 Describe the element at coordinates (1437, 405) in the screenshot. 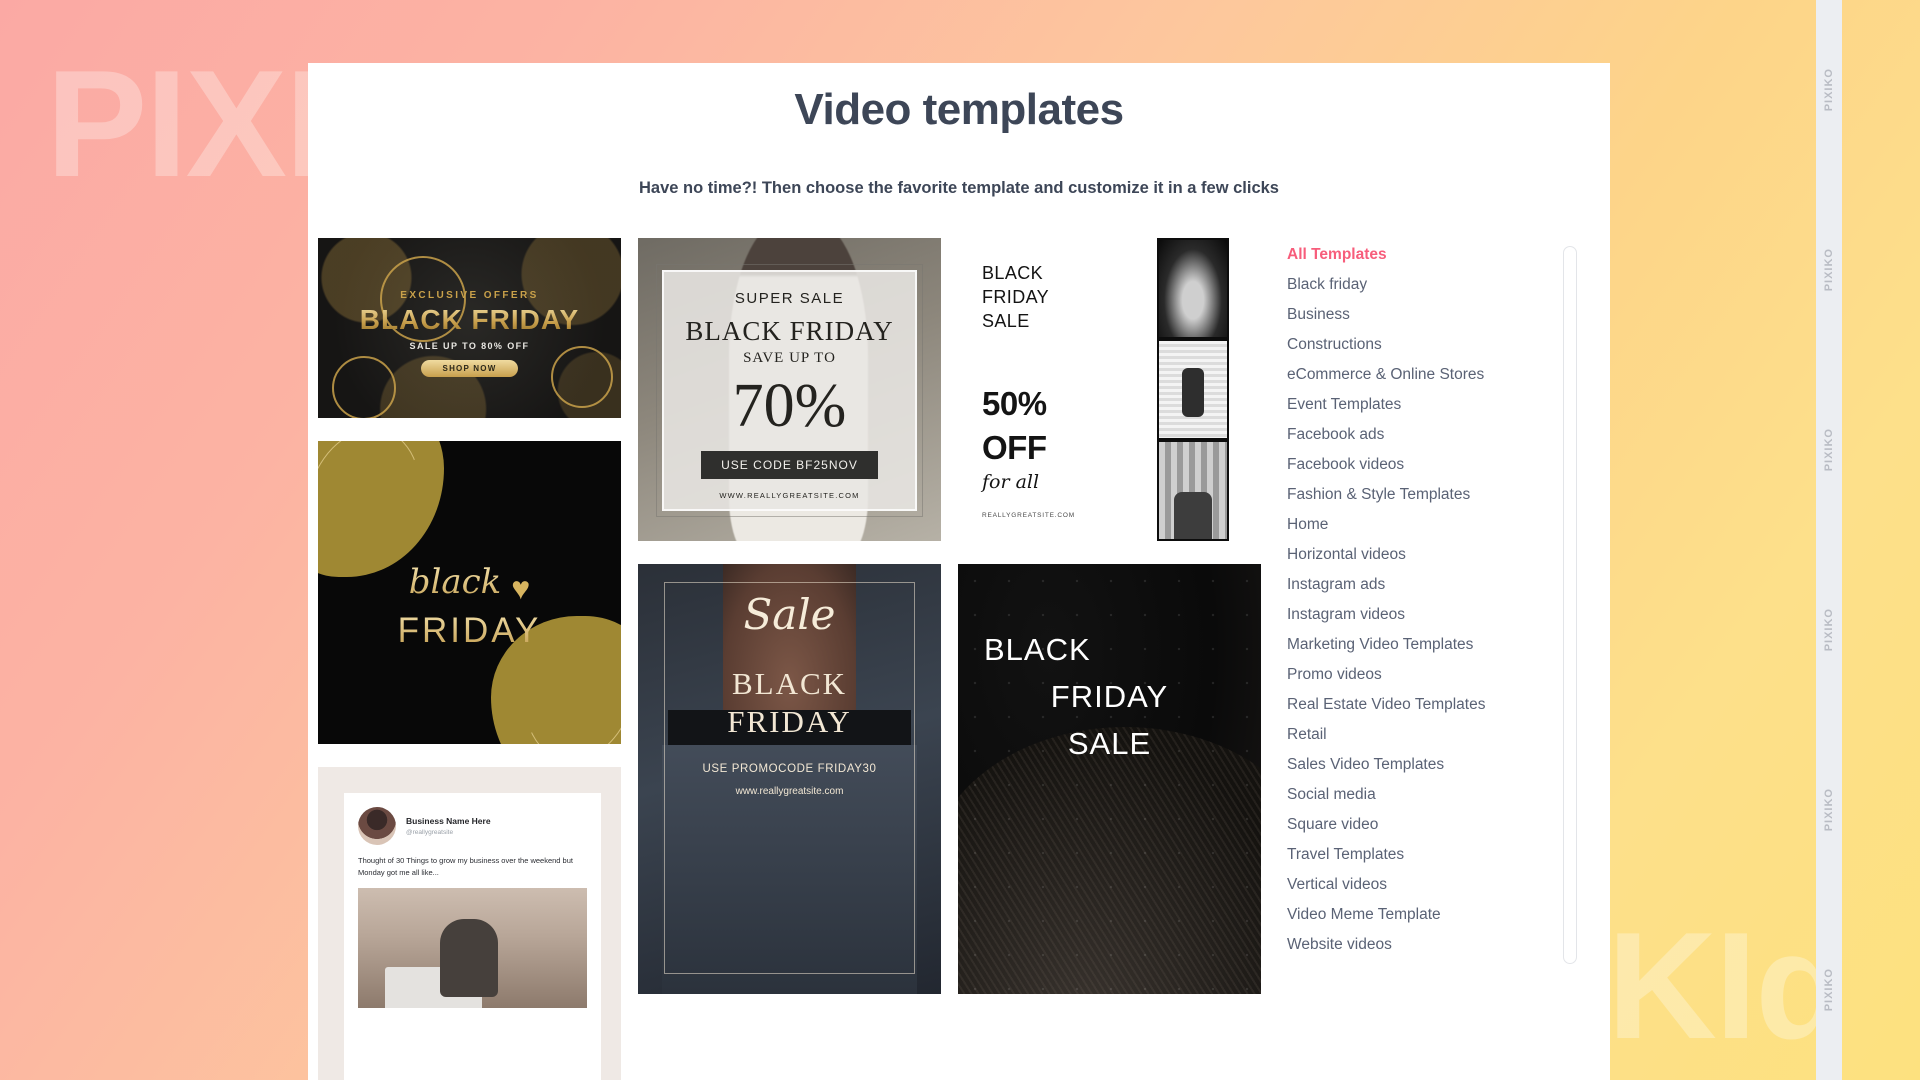

I see `category-item: Event Templates` at that location.